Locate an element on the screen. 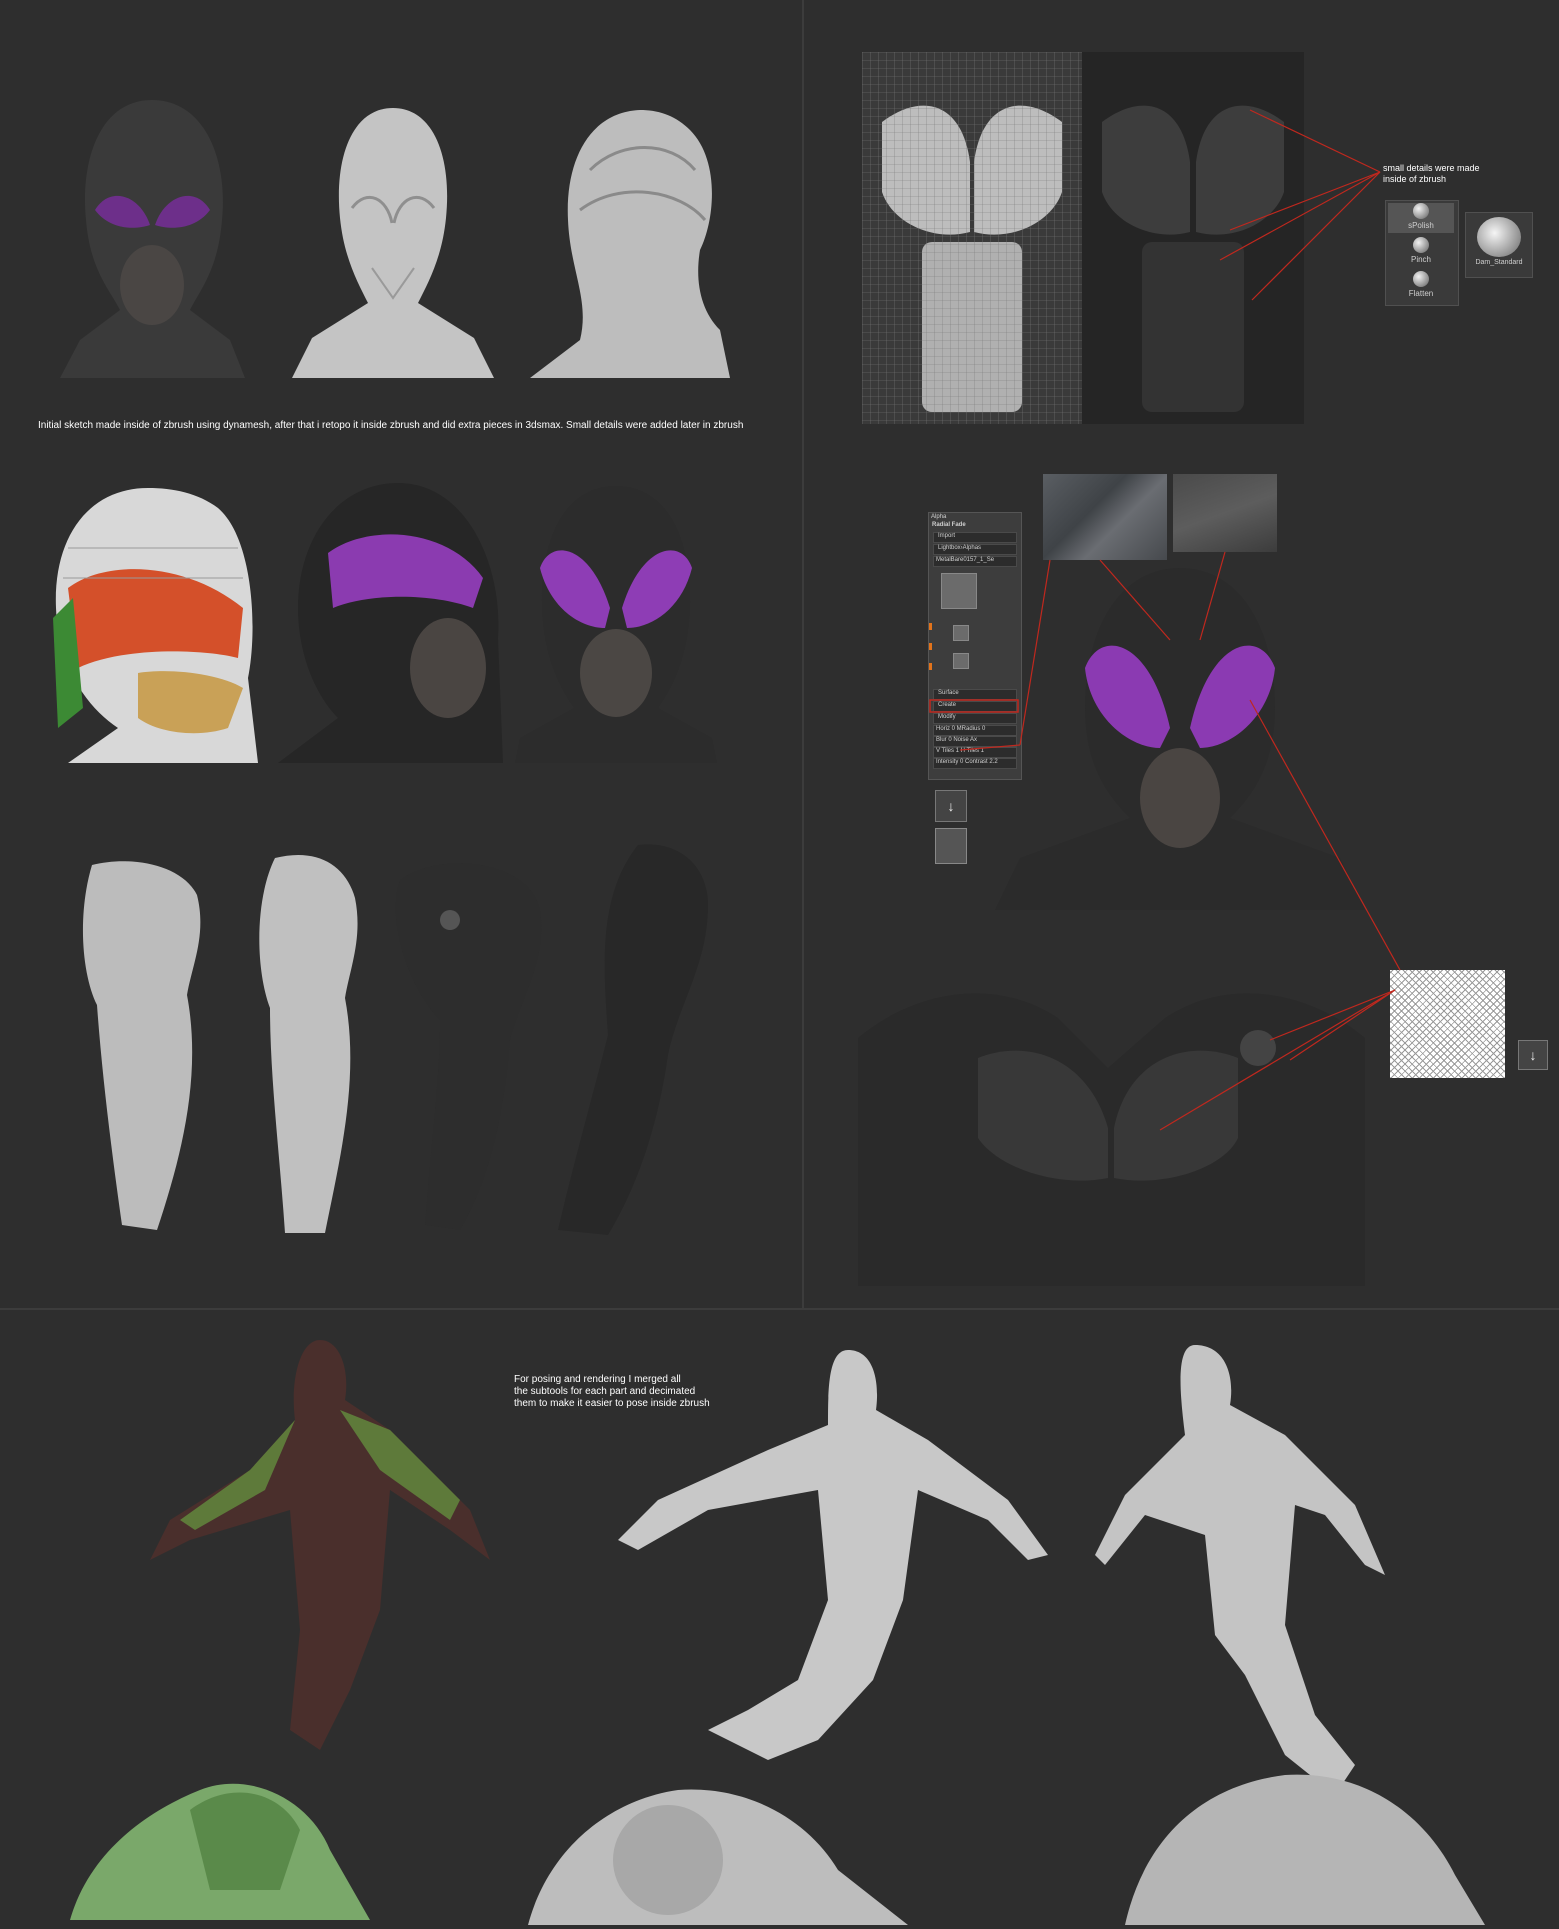 The image size is (1559, 1929). pinch-icon is located at coordinates (1421, 245).